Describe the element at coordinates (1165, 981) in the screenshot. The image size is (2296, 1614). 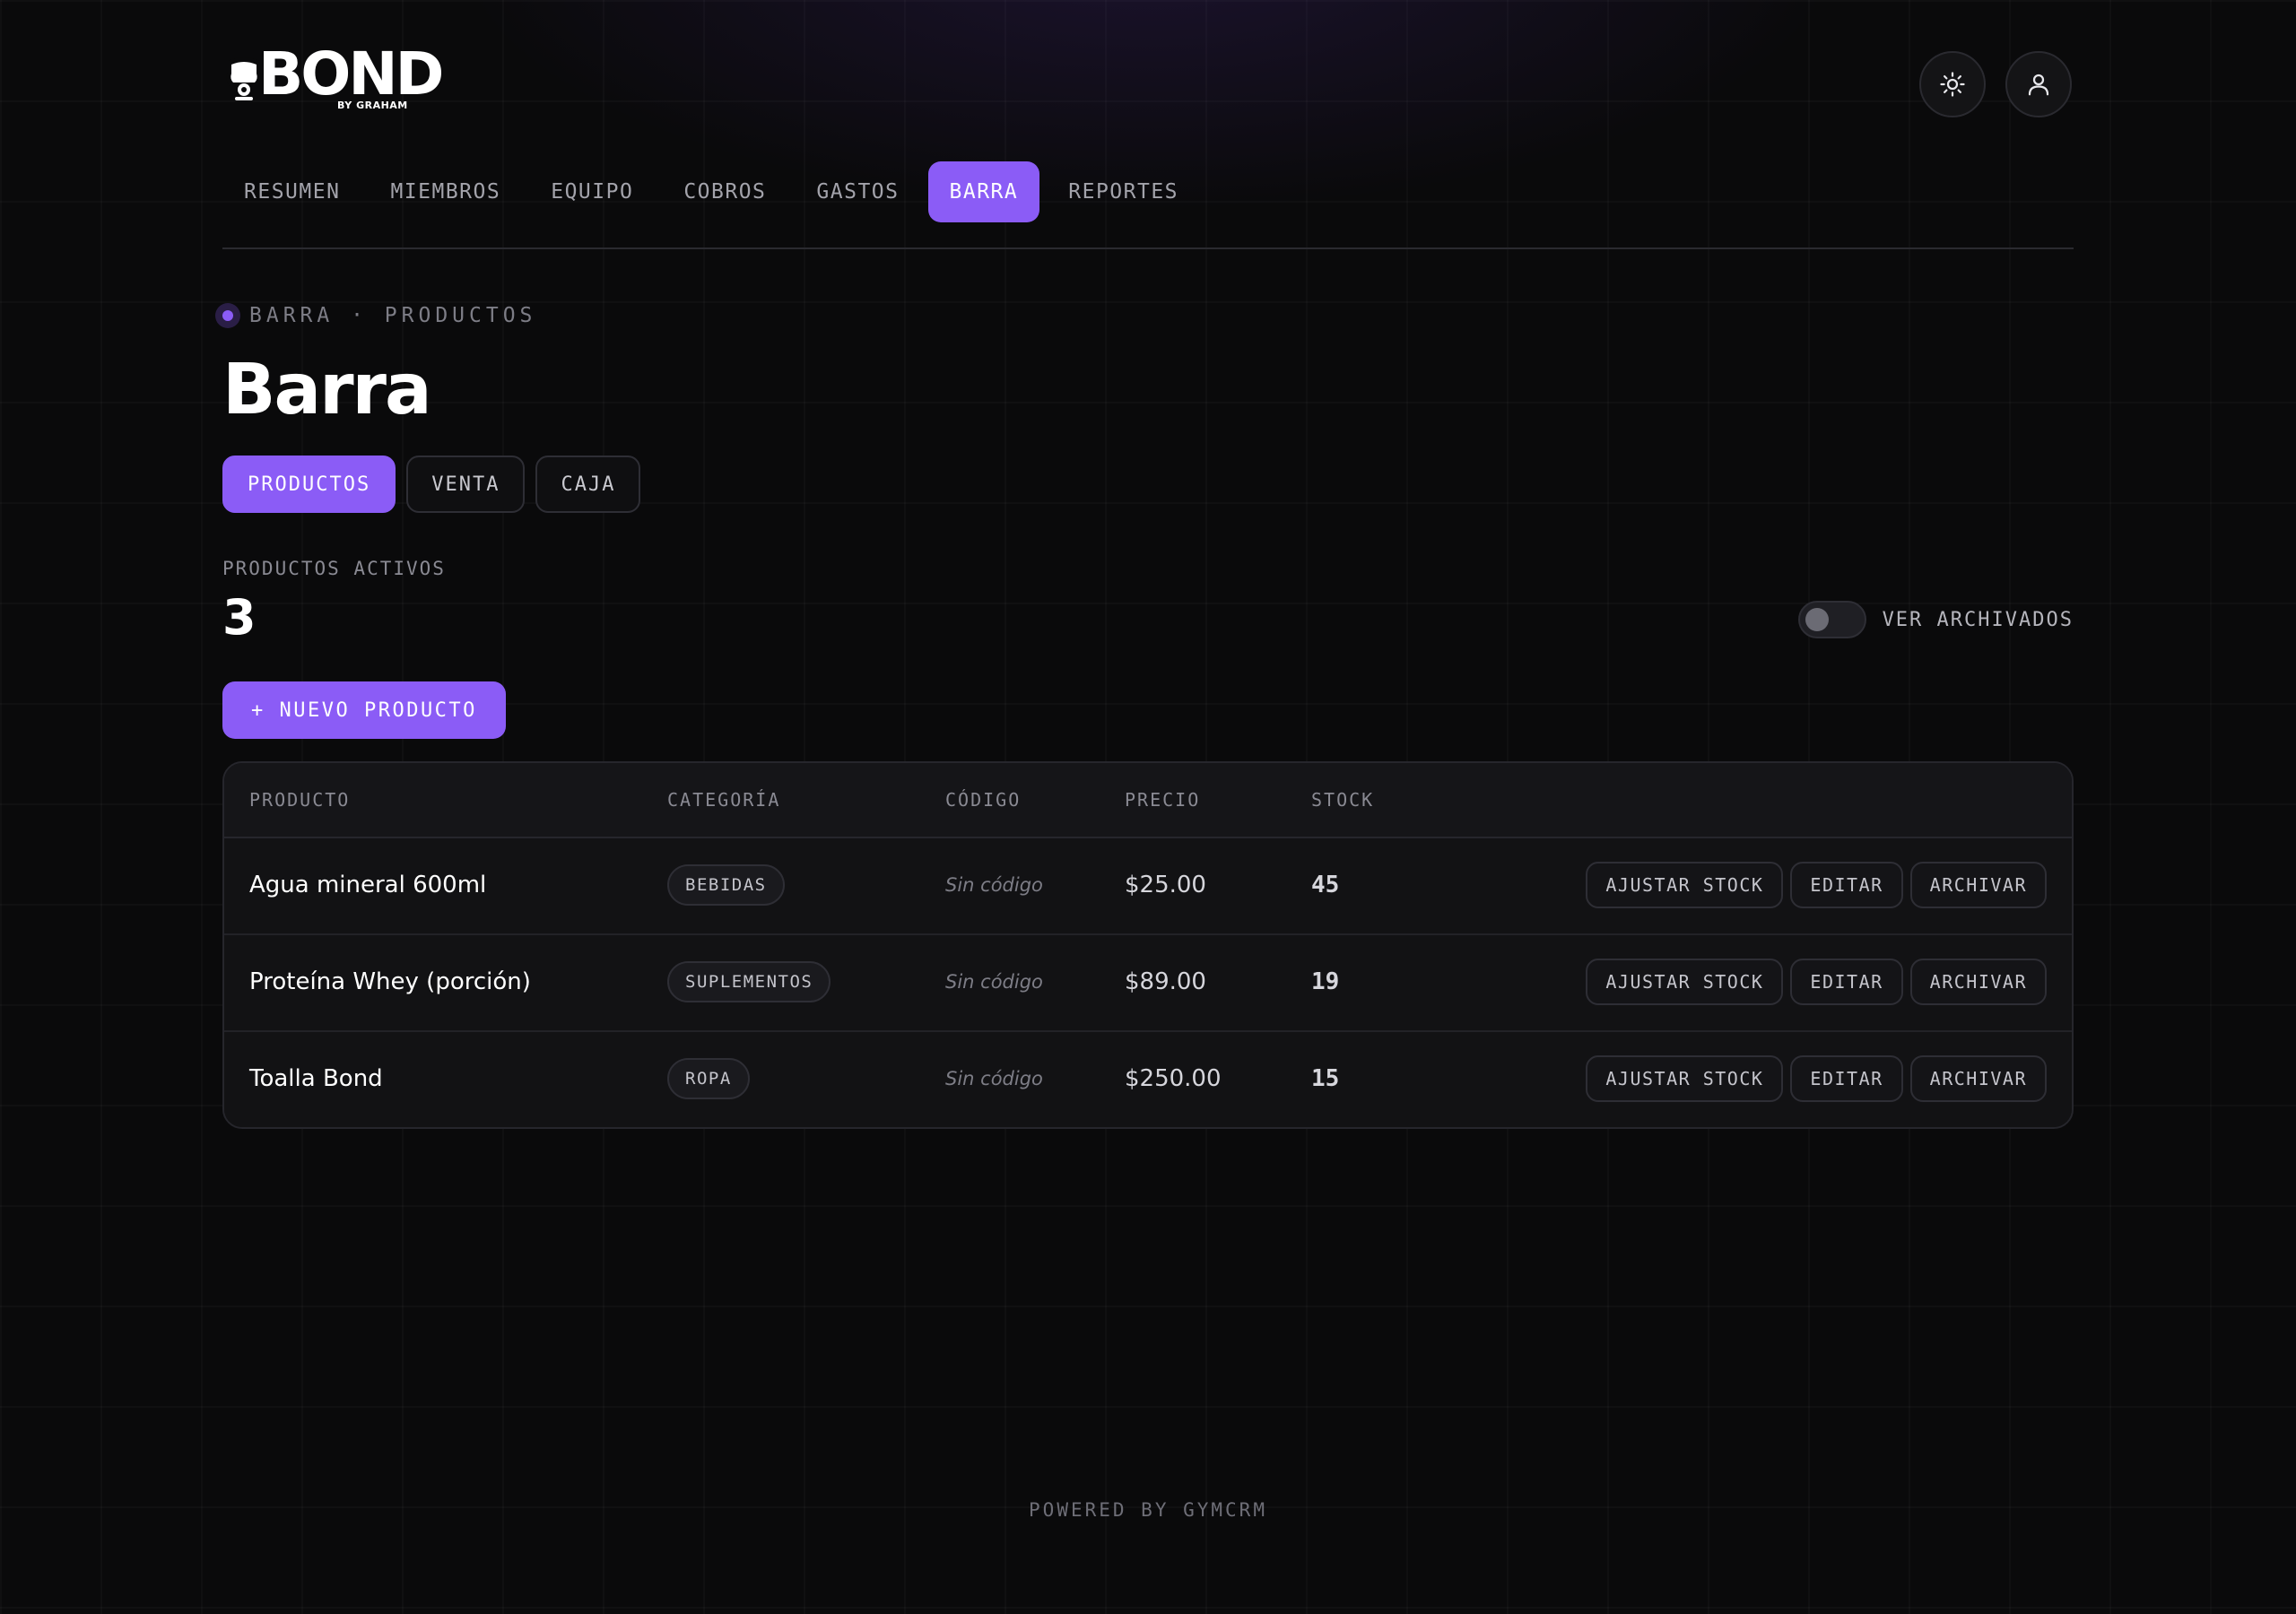
I see `product-price: $89.00` at that location.